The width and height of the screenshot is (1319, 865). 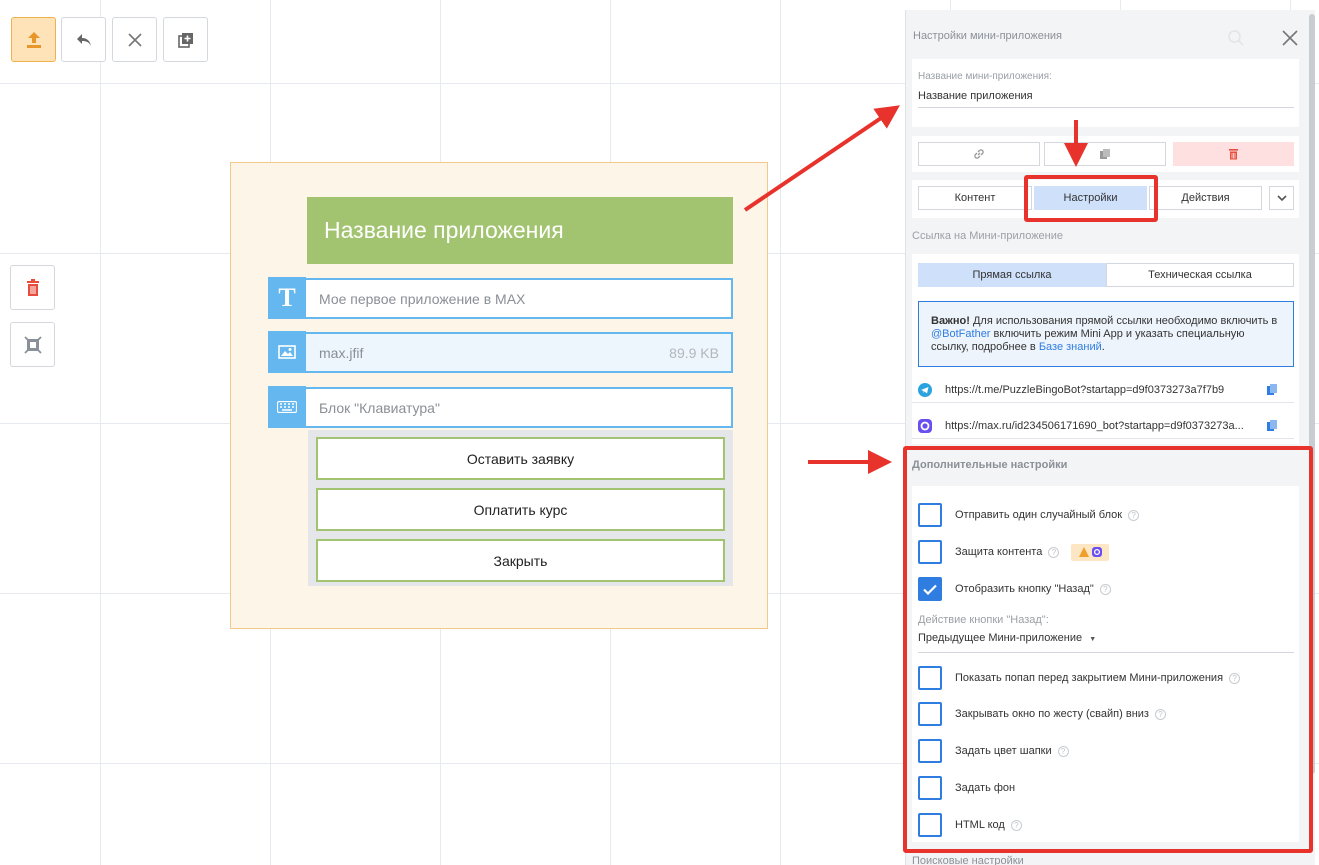 I want to click on arrow-to-name, so click(x=821, y=158).